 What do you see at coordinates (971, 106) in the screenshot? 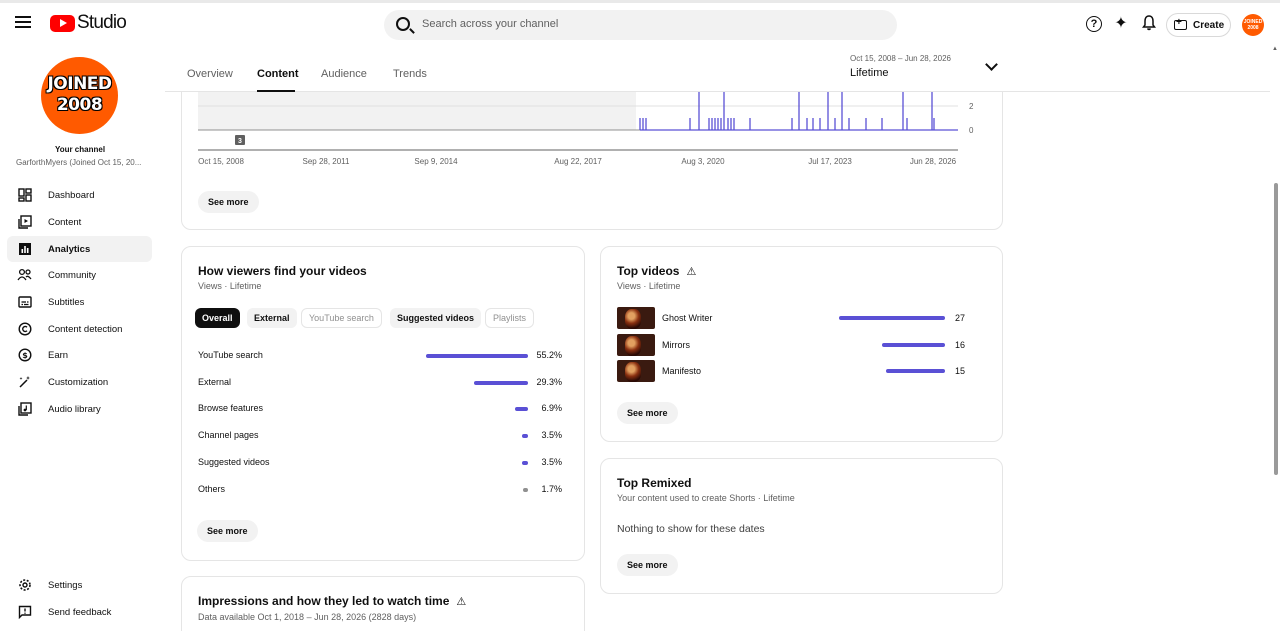
I see `y-tick-label: 2` at bounding box center [971, 106].